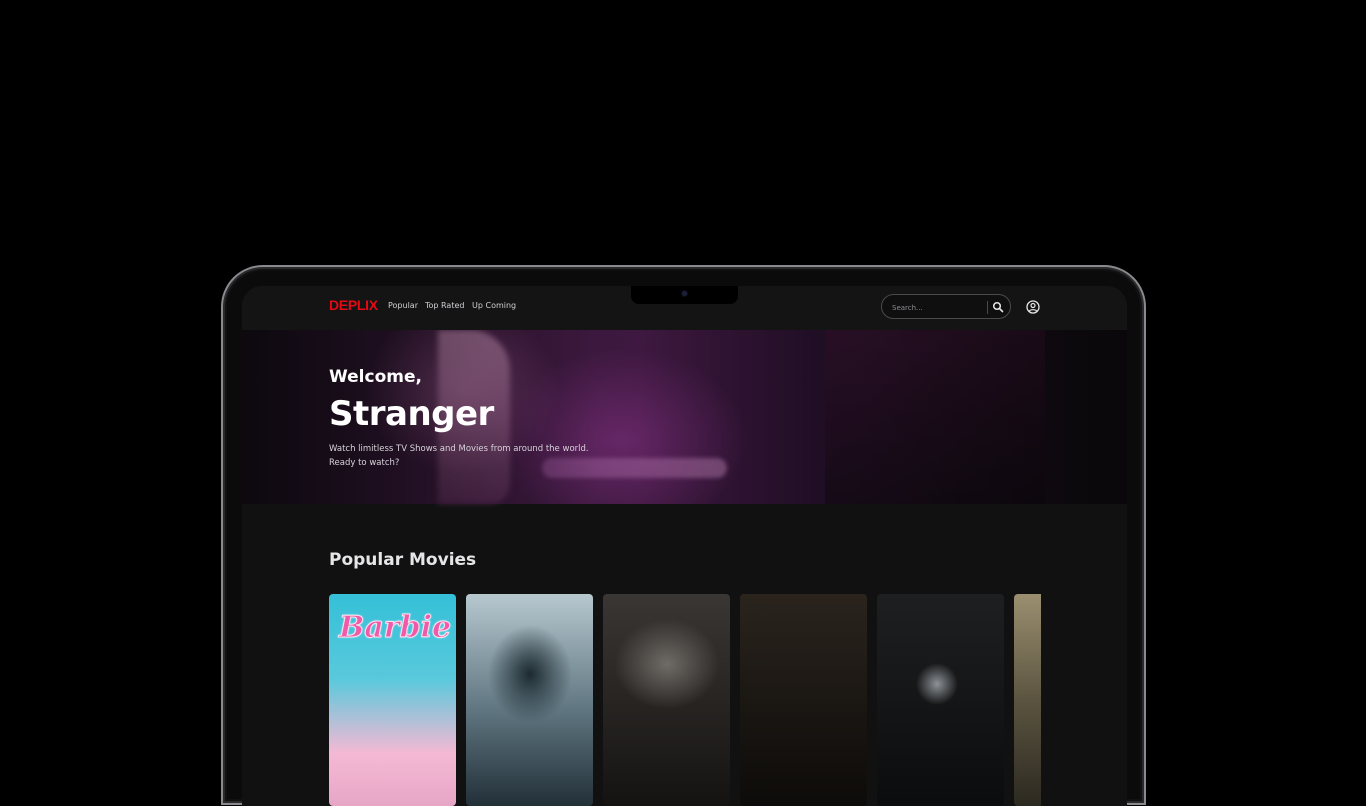 The image size is (1366, 806). I want to click on movie-carousel: Barbie, so click(685, 700).